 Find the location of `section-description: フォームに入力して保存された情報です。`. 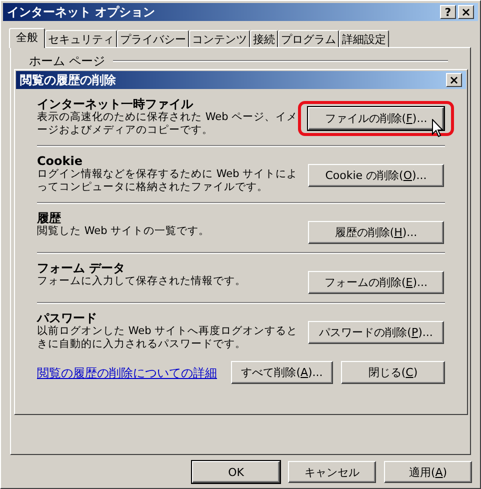

section-description: フォームに入力して保存された情報です。 is located at coordinates (142, 281).